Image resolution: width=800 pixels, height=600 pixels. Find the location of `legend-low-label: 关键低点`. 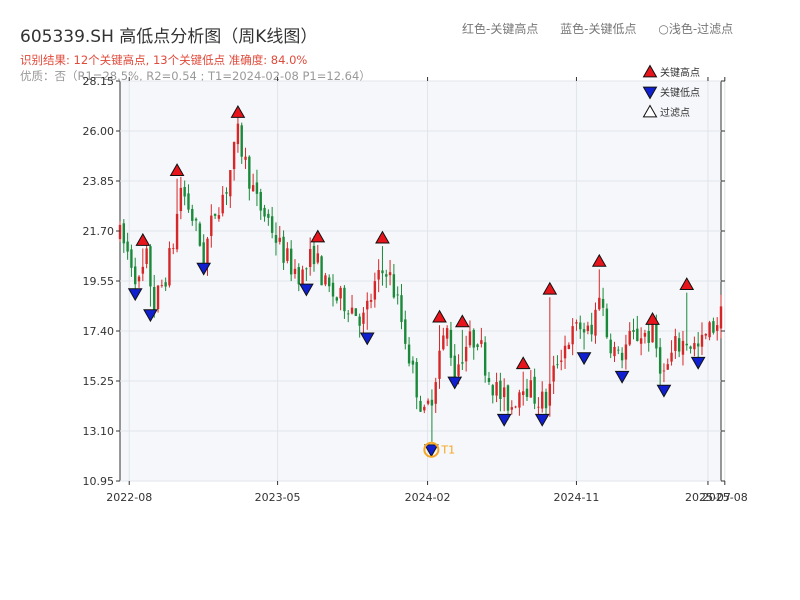

legend-low-label: 关键低点 is located at coordinates (680, 92).